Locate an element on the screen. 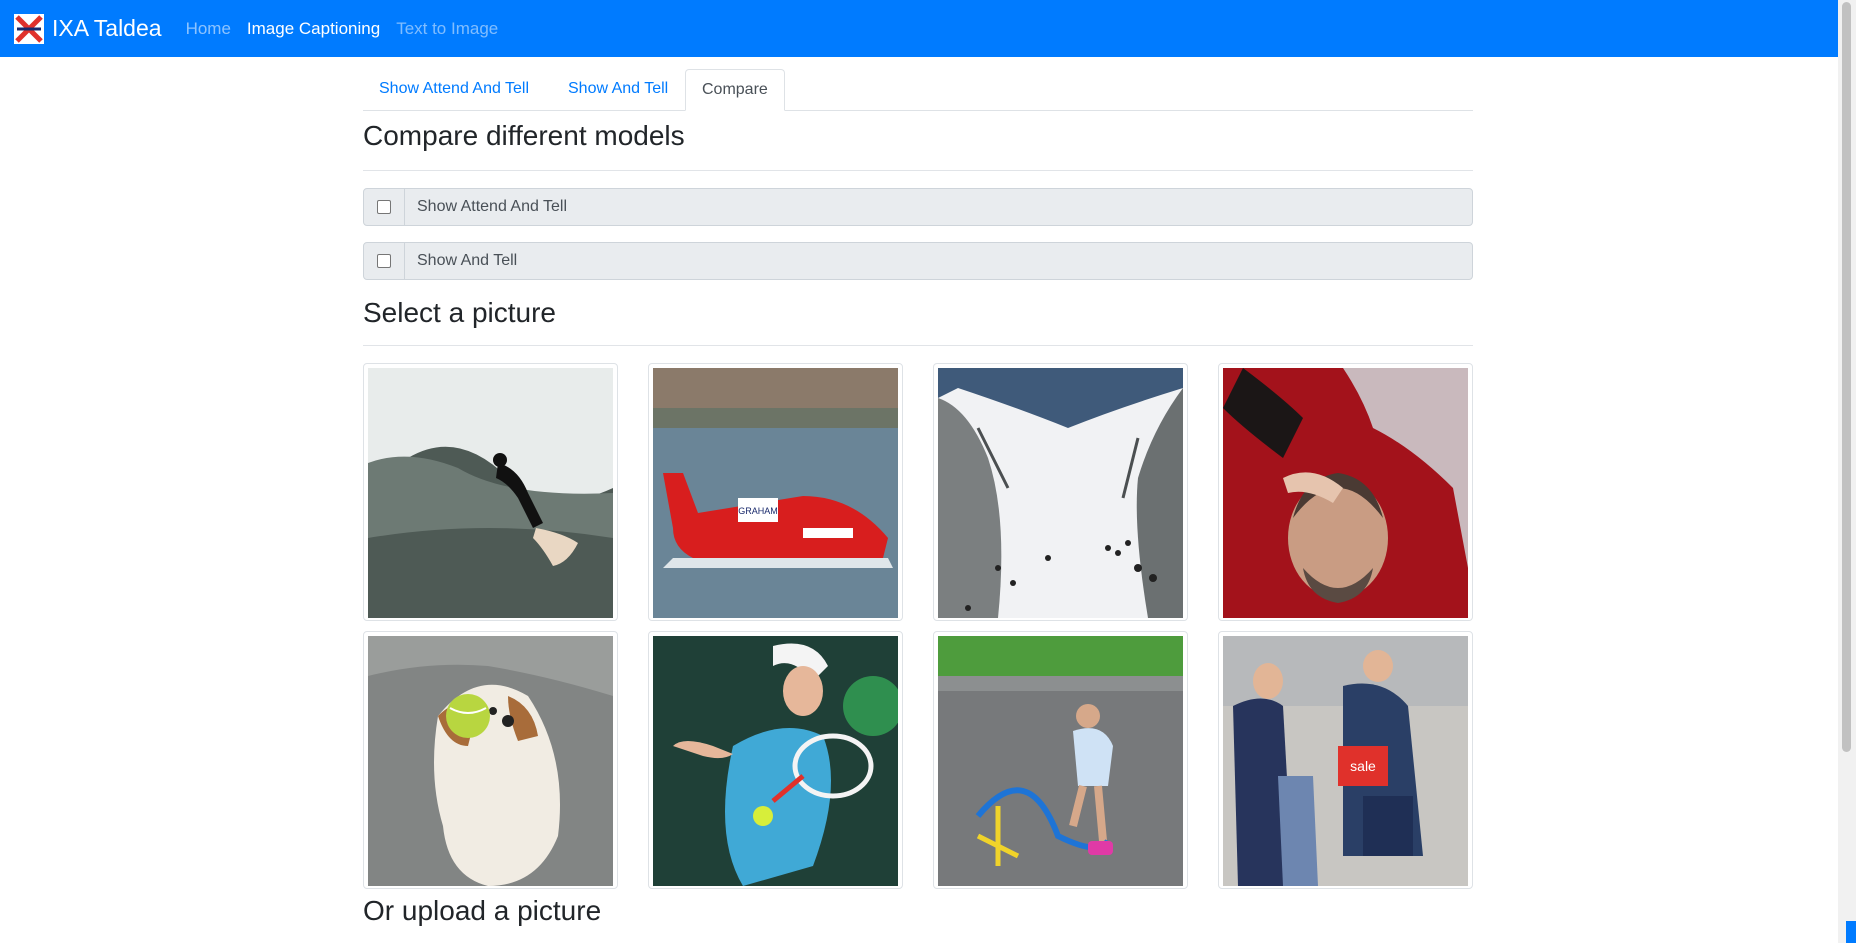 The width and height of the screenshot is (1856, 943). model-option-label: Show And Tell is located at coordinates (467, 260).